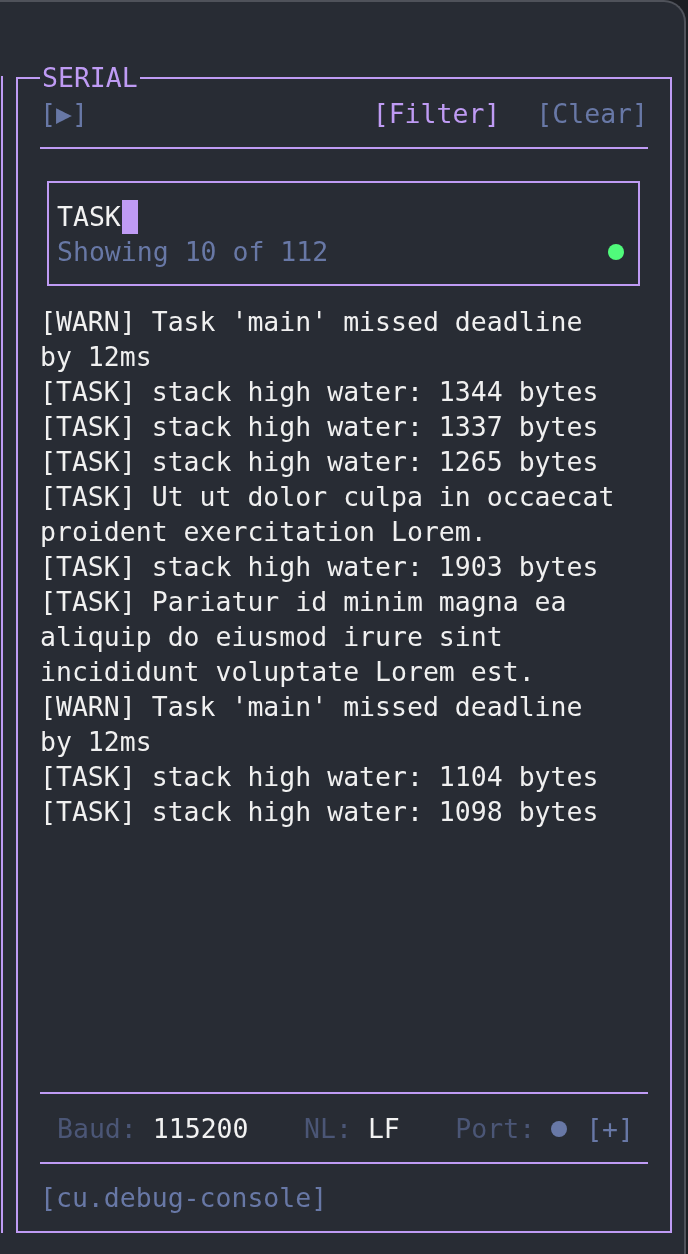 The image size is (688, 1254). I want to click on newline-value: LF, so click(383, 1129).